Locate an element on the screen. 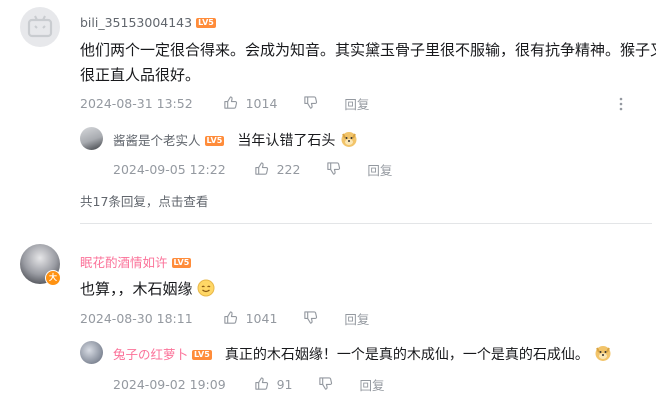 The image size is (656, 406). comment-divider is located at coordinates (366, 223).